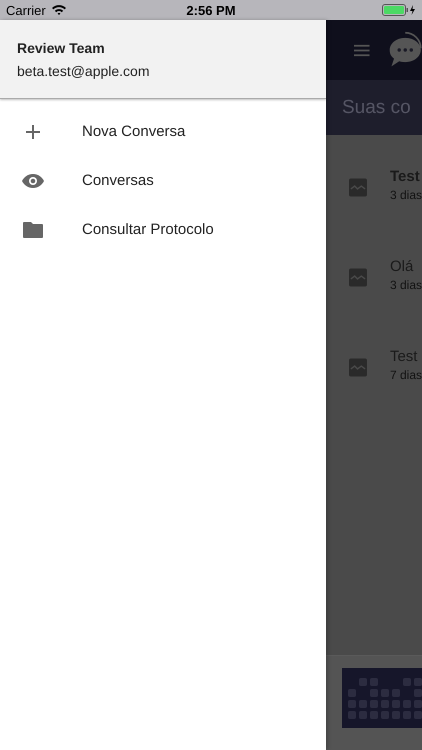  Describe the element at coordinates (33, 230) in the screenshot. I see `folder-icon` at that location.